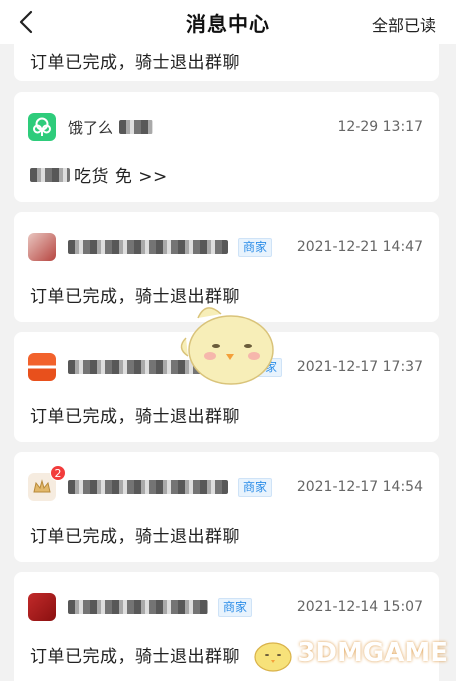 This screenshot has height=681, width=456. What do you see at coordinates (359, 247) in the screenshot?
I see `timestamp: 2021-12-21 14:47` at bounding box center [359, 247].